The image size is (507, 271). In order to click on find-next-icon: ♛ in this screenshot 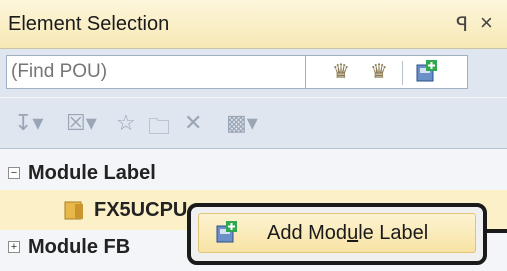, I will do `click(379, 71)`.